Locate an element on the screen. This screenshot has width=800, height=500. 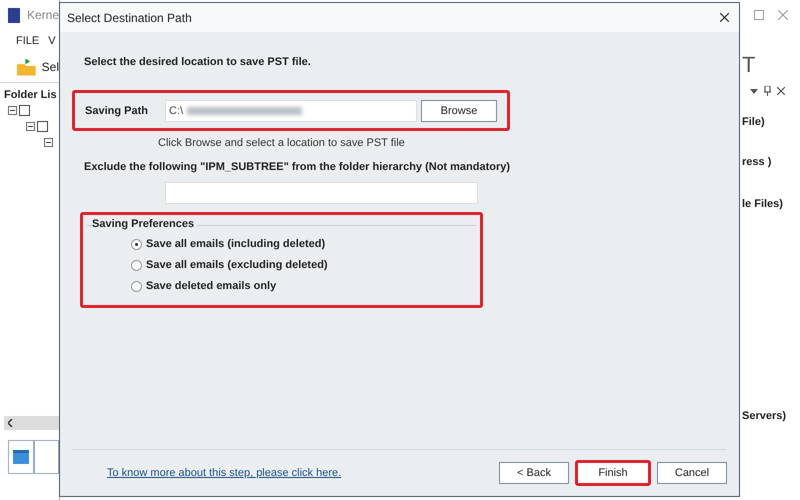
folder-icon is located at coordinates (26, 67).